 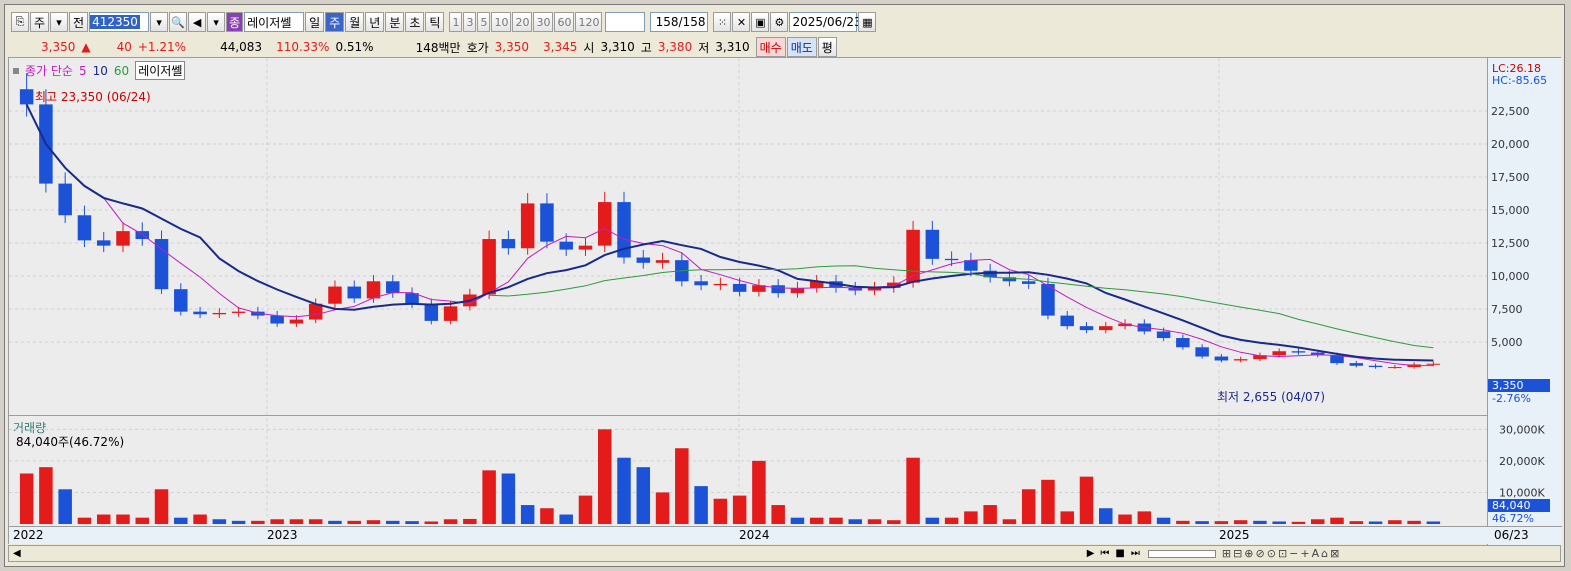 What do you see at coordinates (679, 22) in the screenshot?
I see `count-field: 158/158` at bounding box center [679, 22].